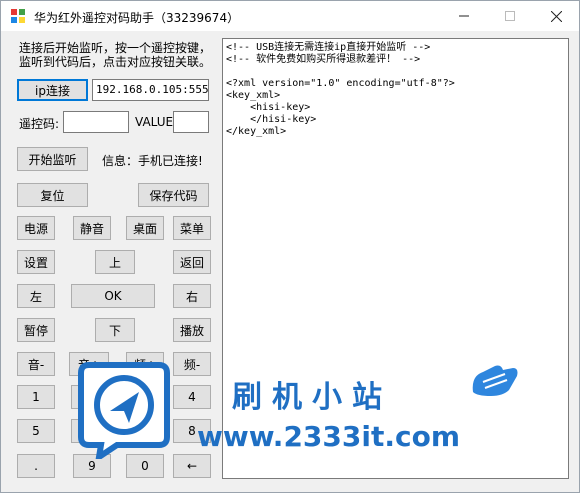  What do you see at coordinates (192, 228) in the screenshot?
I see `key-menu: 菜单` at bounding box center [192, 228].